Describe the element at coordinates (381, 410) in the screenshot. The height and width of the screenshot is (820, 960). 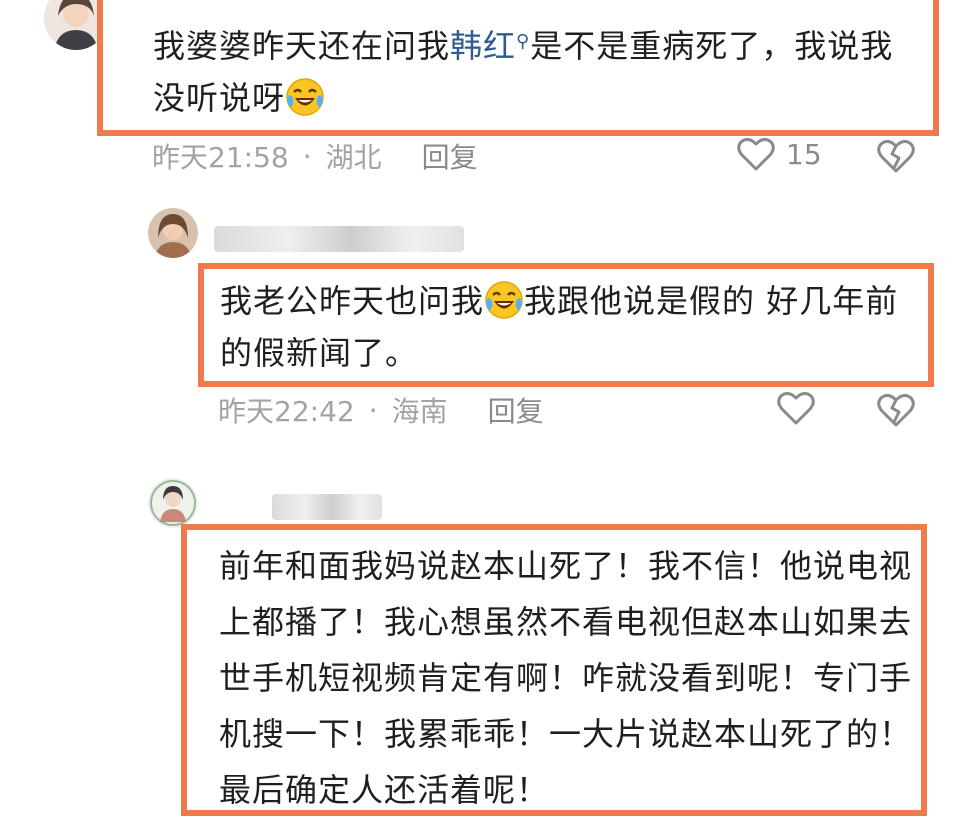
I see `comment-meta: 昨天22:42 · 海南 回复` at that location.